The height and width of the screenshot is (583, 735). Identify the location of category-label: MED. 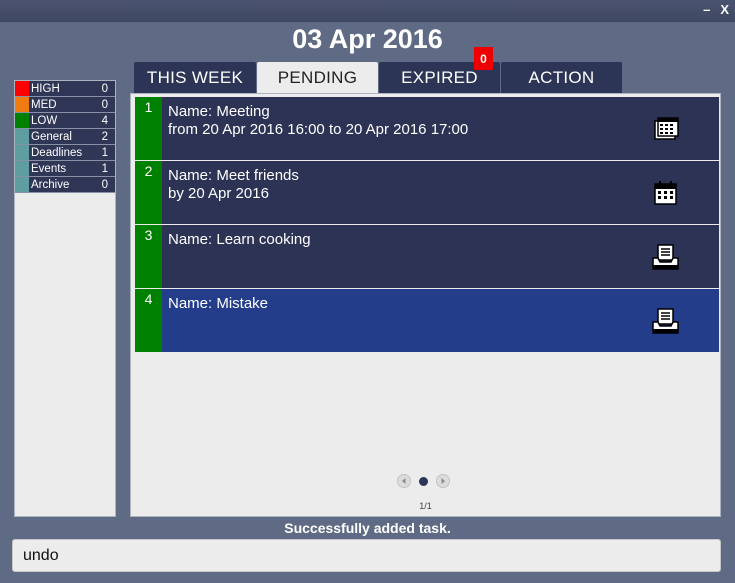
(44, 104).